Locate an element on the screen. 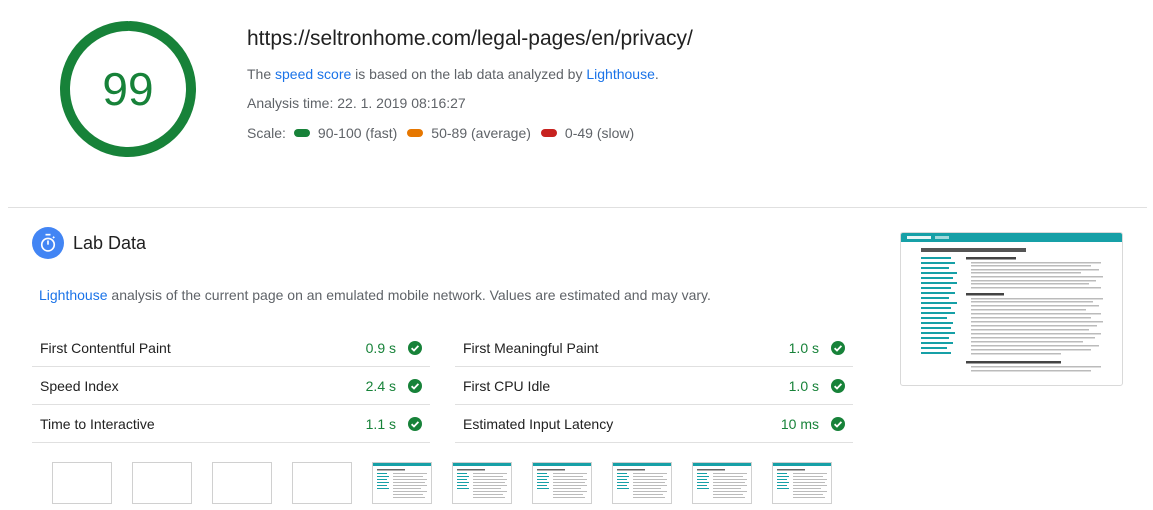  final-screenshot is located at coordinates (1011, 309).